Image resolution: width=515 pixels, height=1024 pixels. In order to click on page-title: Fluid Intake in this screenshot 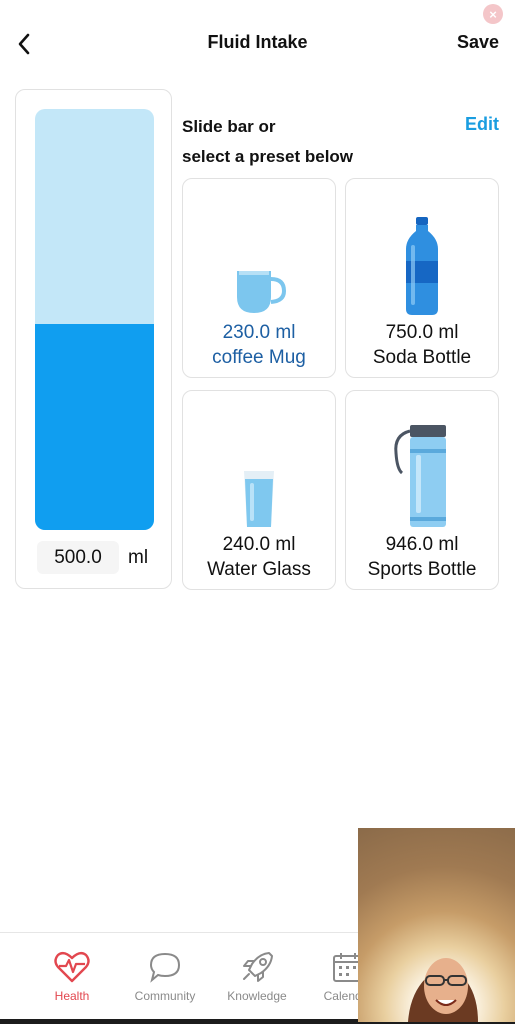, I will do `click(257, 42)`.